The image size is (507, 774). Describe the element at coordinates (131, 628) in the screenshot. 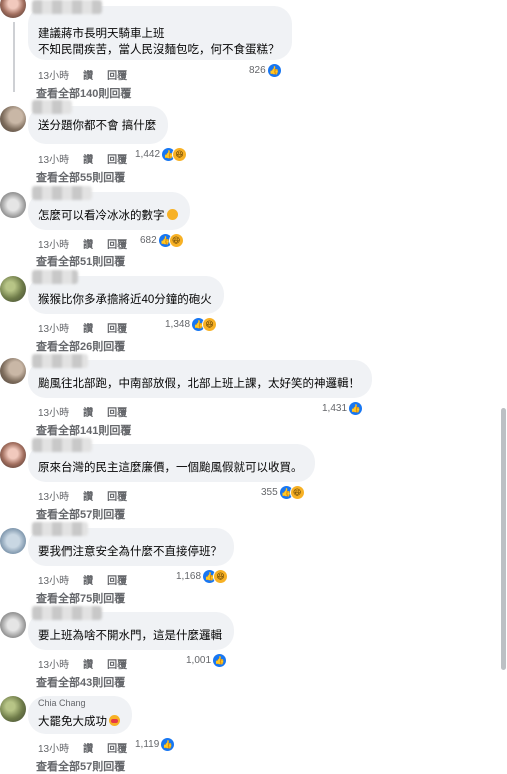

I see `comment-bubble: 要上班為啥不開水門，這是什麼邏輯` at that location.